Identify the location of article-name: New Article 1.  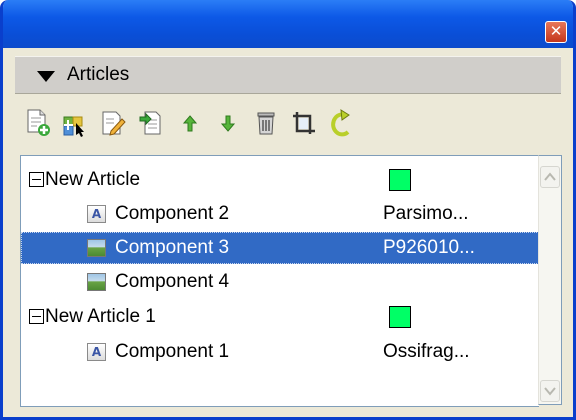
(100, 316).